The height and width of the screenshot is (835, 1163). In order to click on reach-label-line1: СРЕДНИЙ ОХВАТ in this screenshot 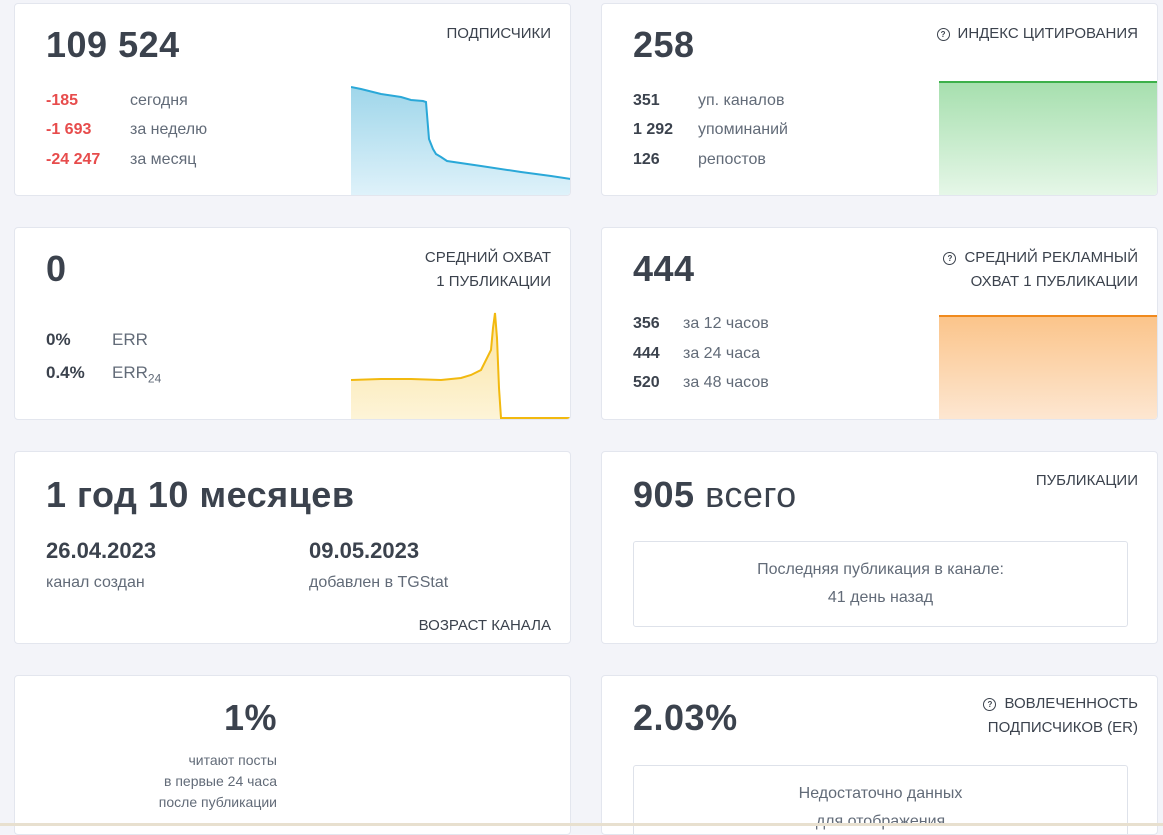, I will do `click(487, 257)`.